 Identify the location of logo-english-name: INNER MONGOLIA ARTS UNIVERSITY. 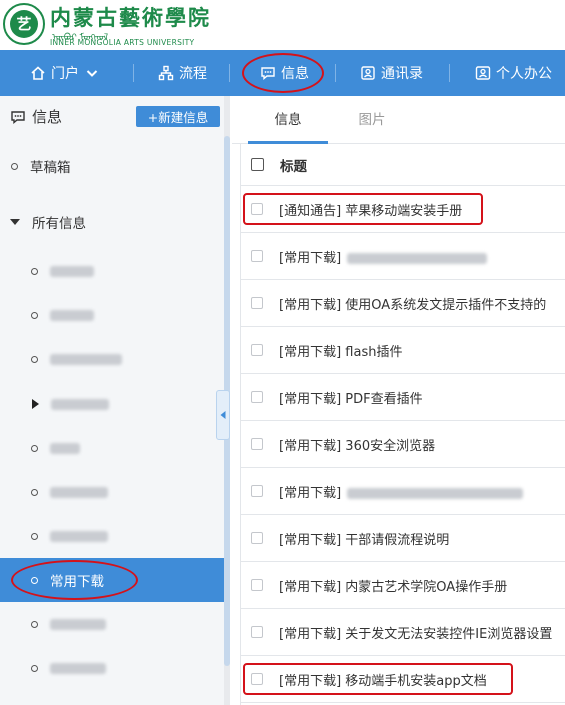
(122, 42).